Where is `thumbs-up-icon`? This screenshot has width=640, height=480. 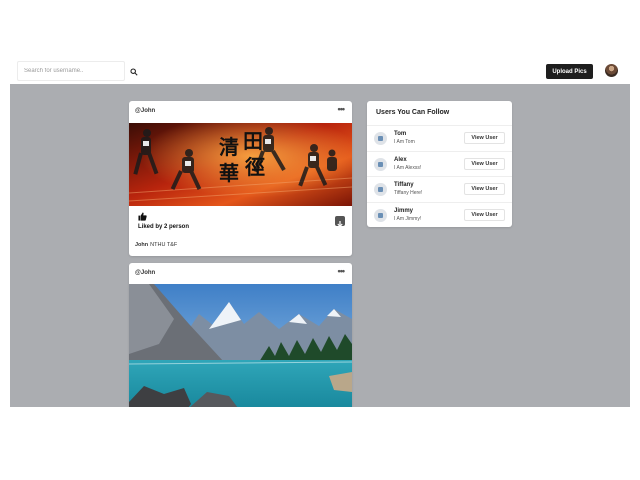 thumbs-up-icon is located at coordinates (142, 216).